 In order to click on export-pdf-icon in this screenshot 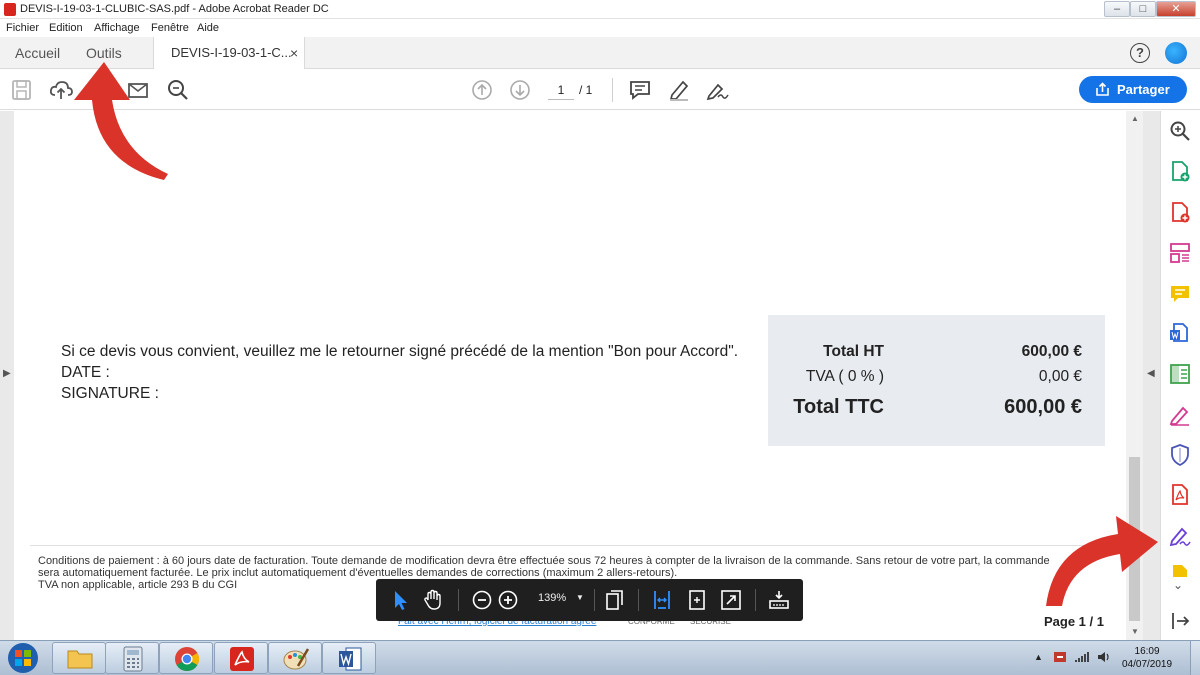, I will do `click(1180, 213)`.